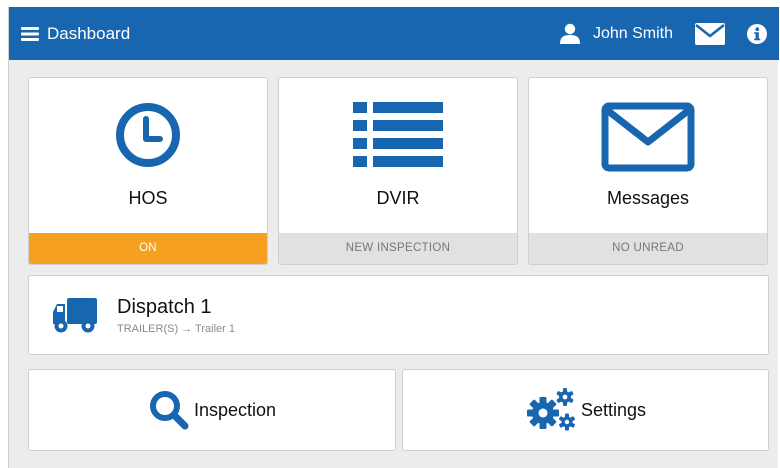 This screenshot has height=468, width=780. I want to click on inspection-label: Inspection, so click(235, 409).